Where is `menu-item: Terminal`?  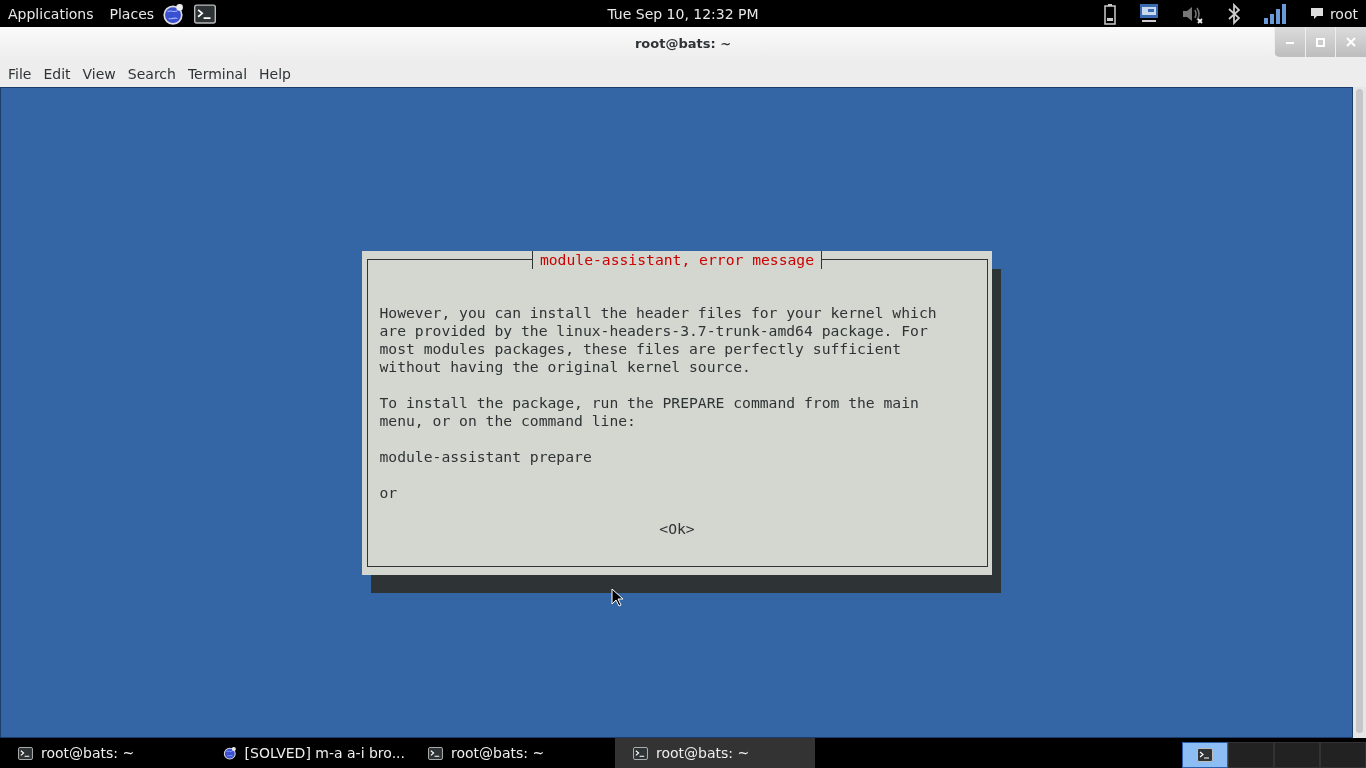 menu-item: Terminal is located at coordinates (217, 73).